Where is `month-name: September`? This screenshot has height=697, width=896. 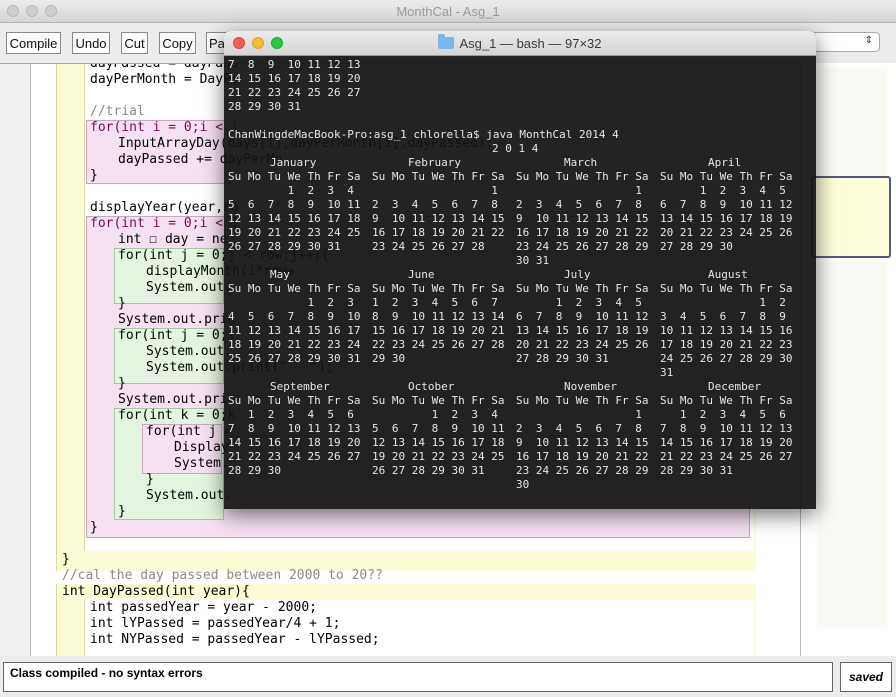
month-name: September is located at coordinates (300, 386).